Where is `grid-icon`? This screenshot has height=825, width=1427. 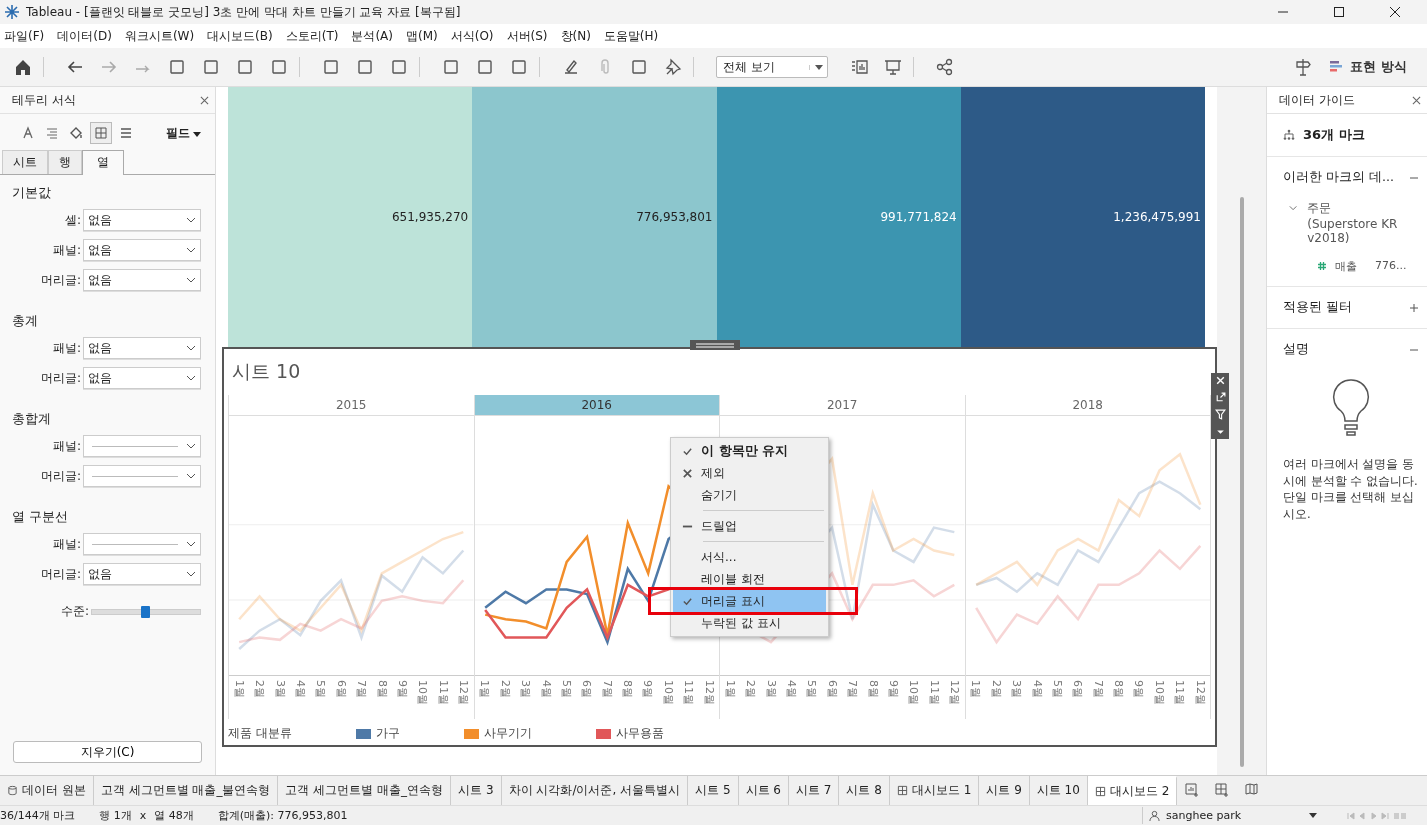
grid-icon is located at coordinates (1100, 791).